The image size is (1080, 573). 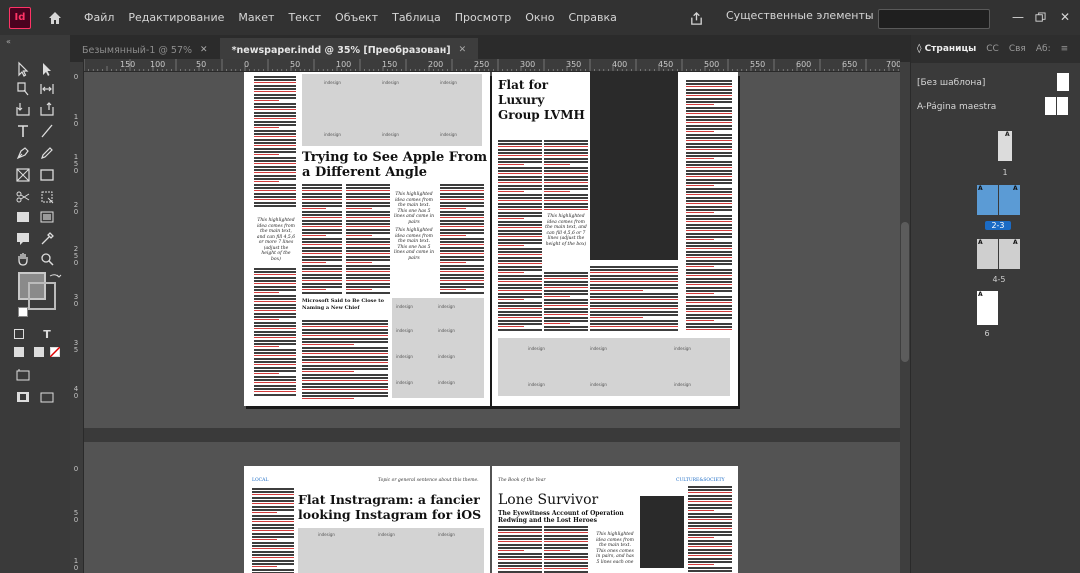 What do you see at coordinates (19, 334) in the screenshot?
I see `formatting-container-icon` at bounding box center [19, 334].